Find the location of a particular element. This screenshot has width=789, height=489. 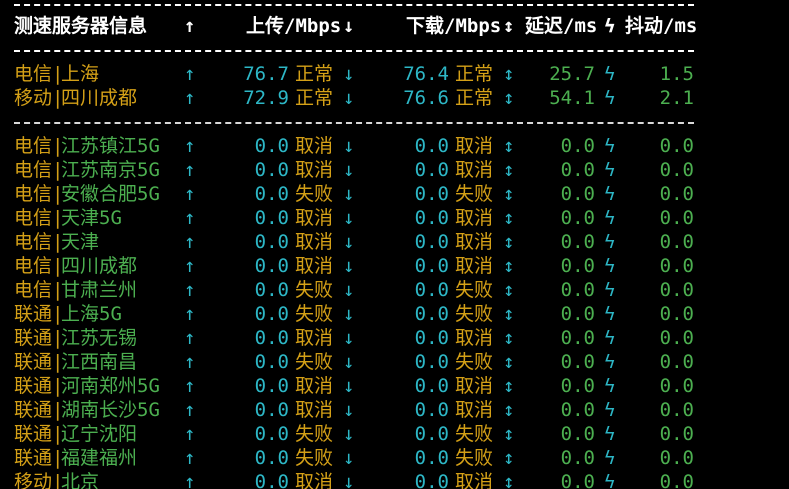

result-row: 电信 | 天津 ↑ 0.0 取消 ↓ 0.0 取消 ↕ 0.0 ϟ 0.0 is located at coordinates (394, 242).